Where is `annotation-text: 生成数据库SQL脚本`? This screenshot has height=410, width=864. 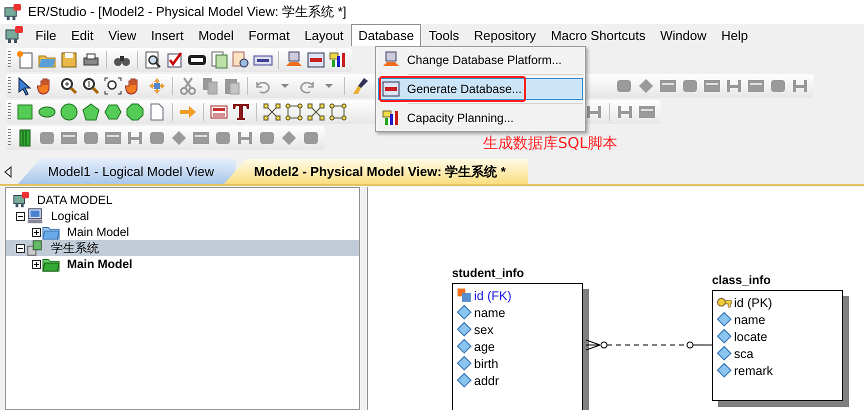
annotation-text: 生成数据库SQL脚本 is located at coordinates (550, 143).